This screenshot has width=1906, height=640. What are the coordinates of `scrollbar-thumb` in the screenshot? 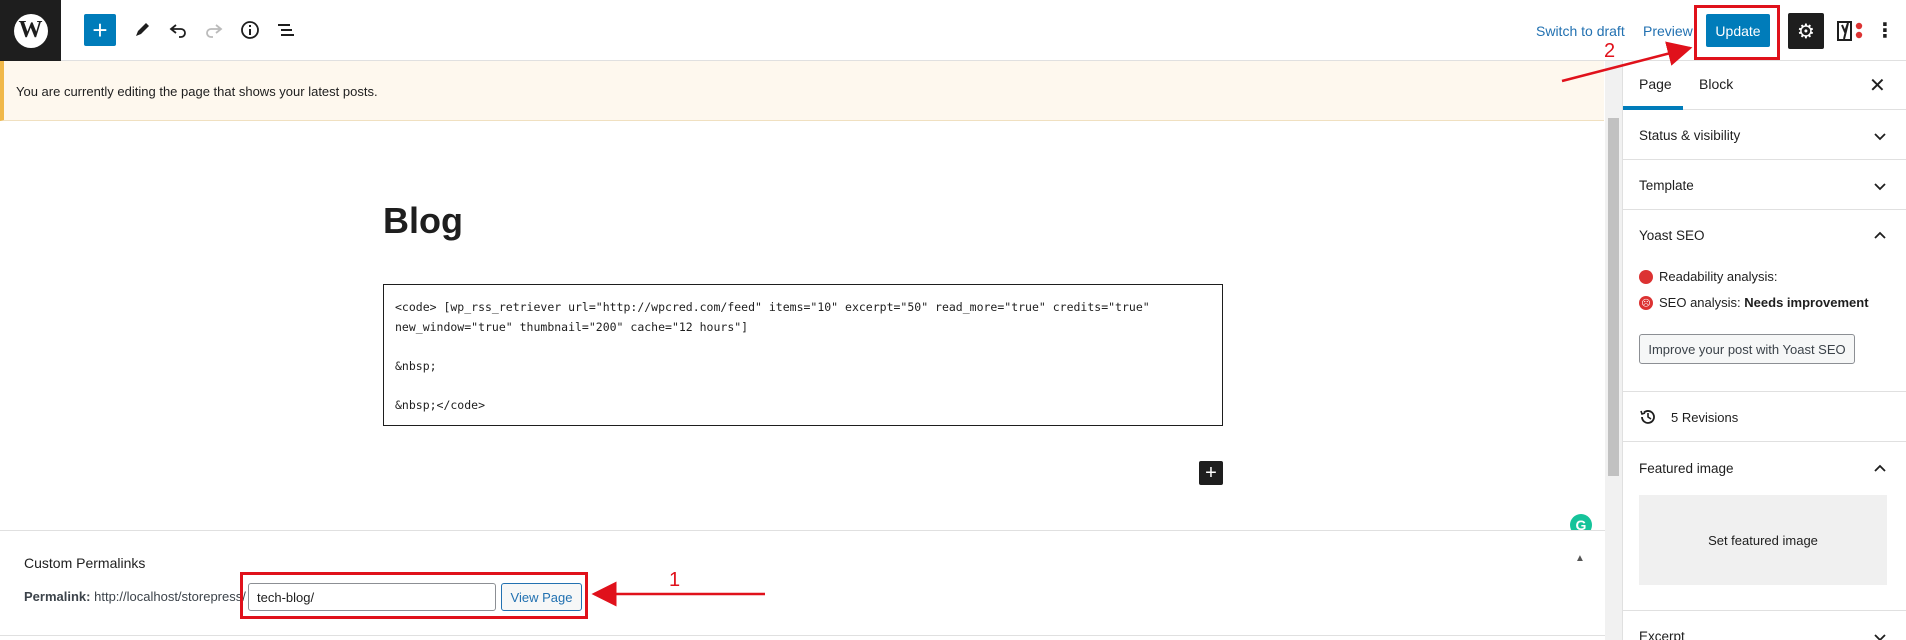 It's located at (1613, 297).